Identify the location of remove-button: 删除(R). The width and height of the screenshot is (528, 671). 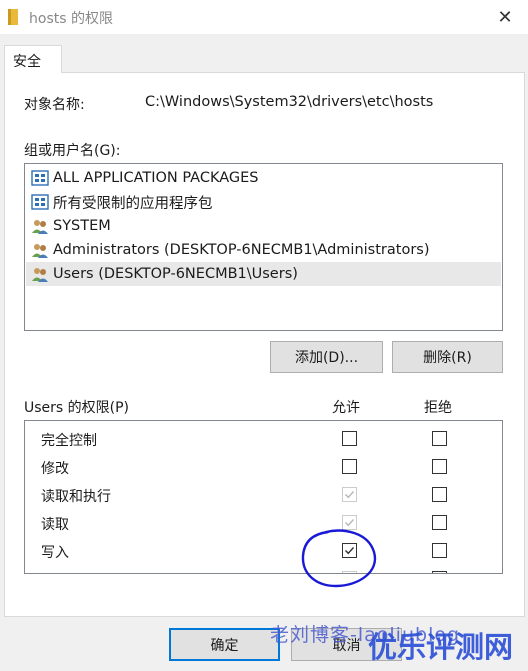
(447, 357).